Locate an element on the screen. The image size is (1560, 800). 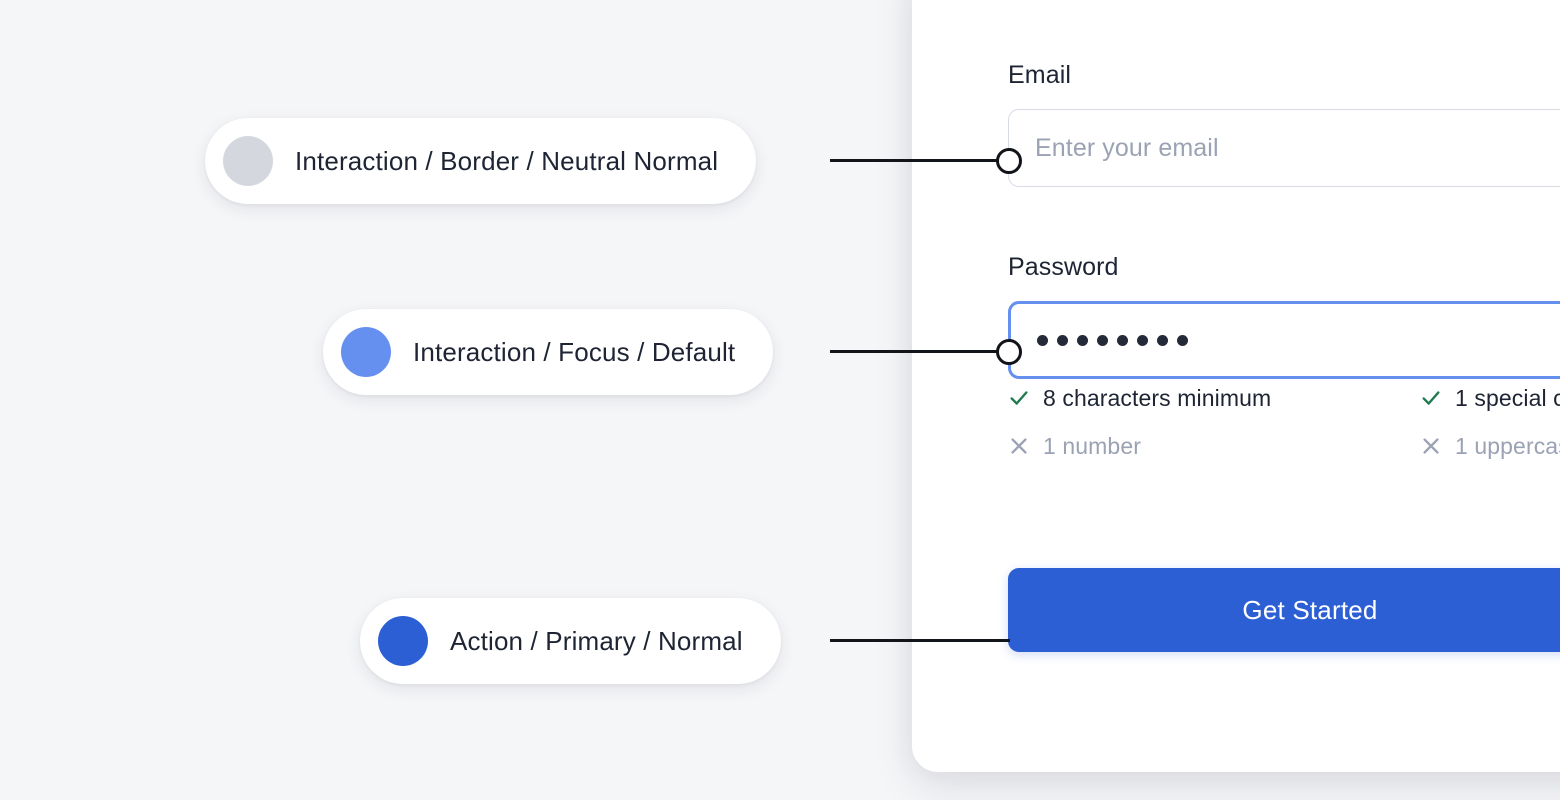
connector-line-border is located at coordinates (916, 160).